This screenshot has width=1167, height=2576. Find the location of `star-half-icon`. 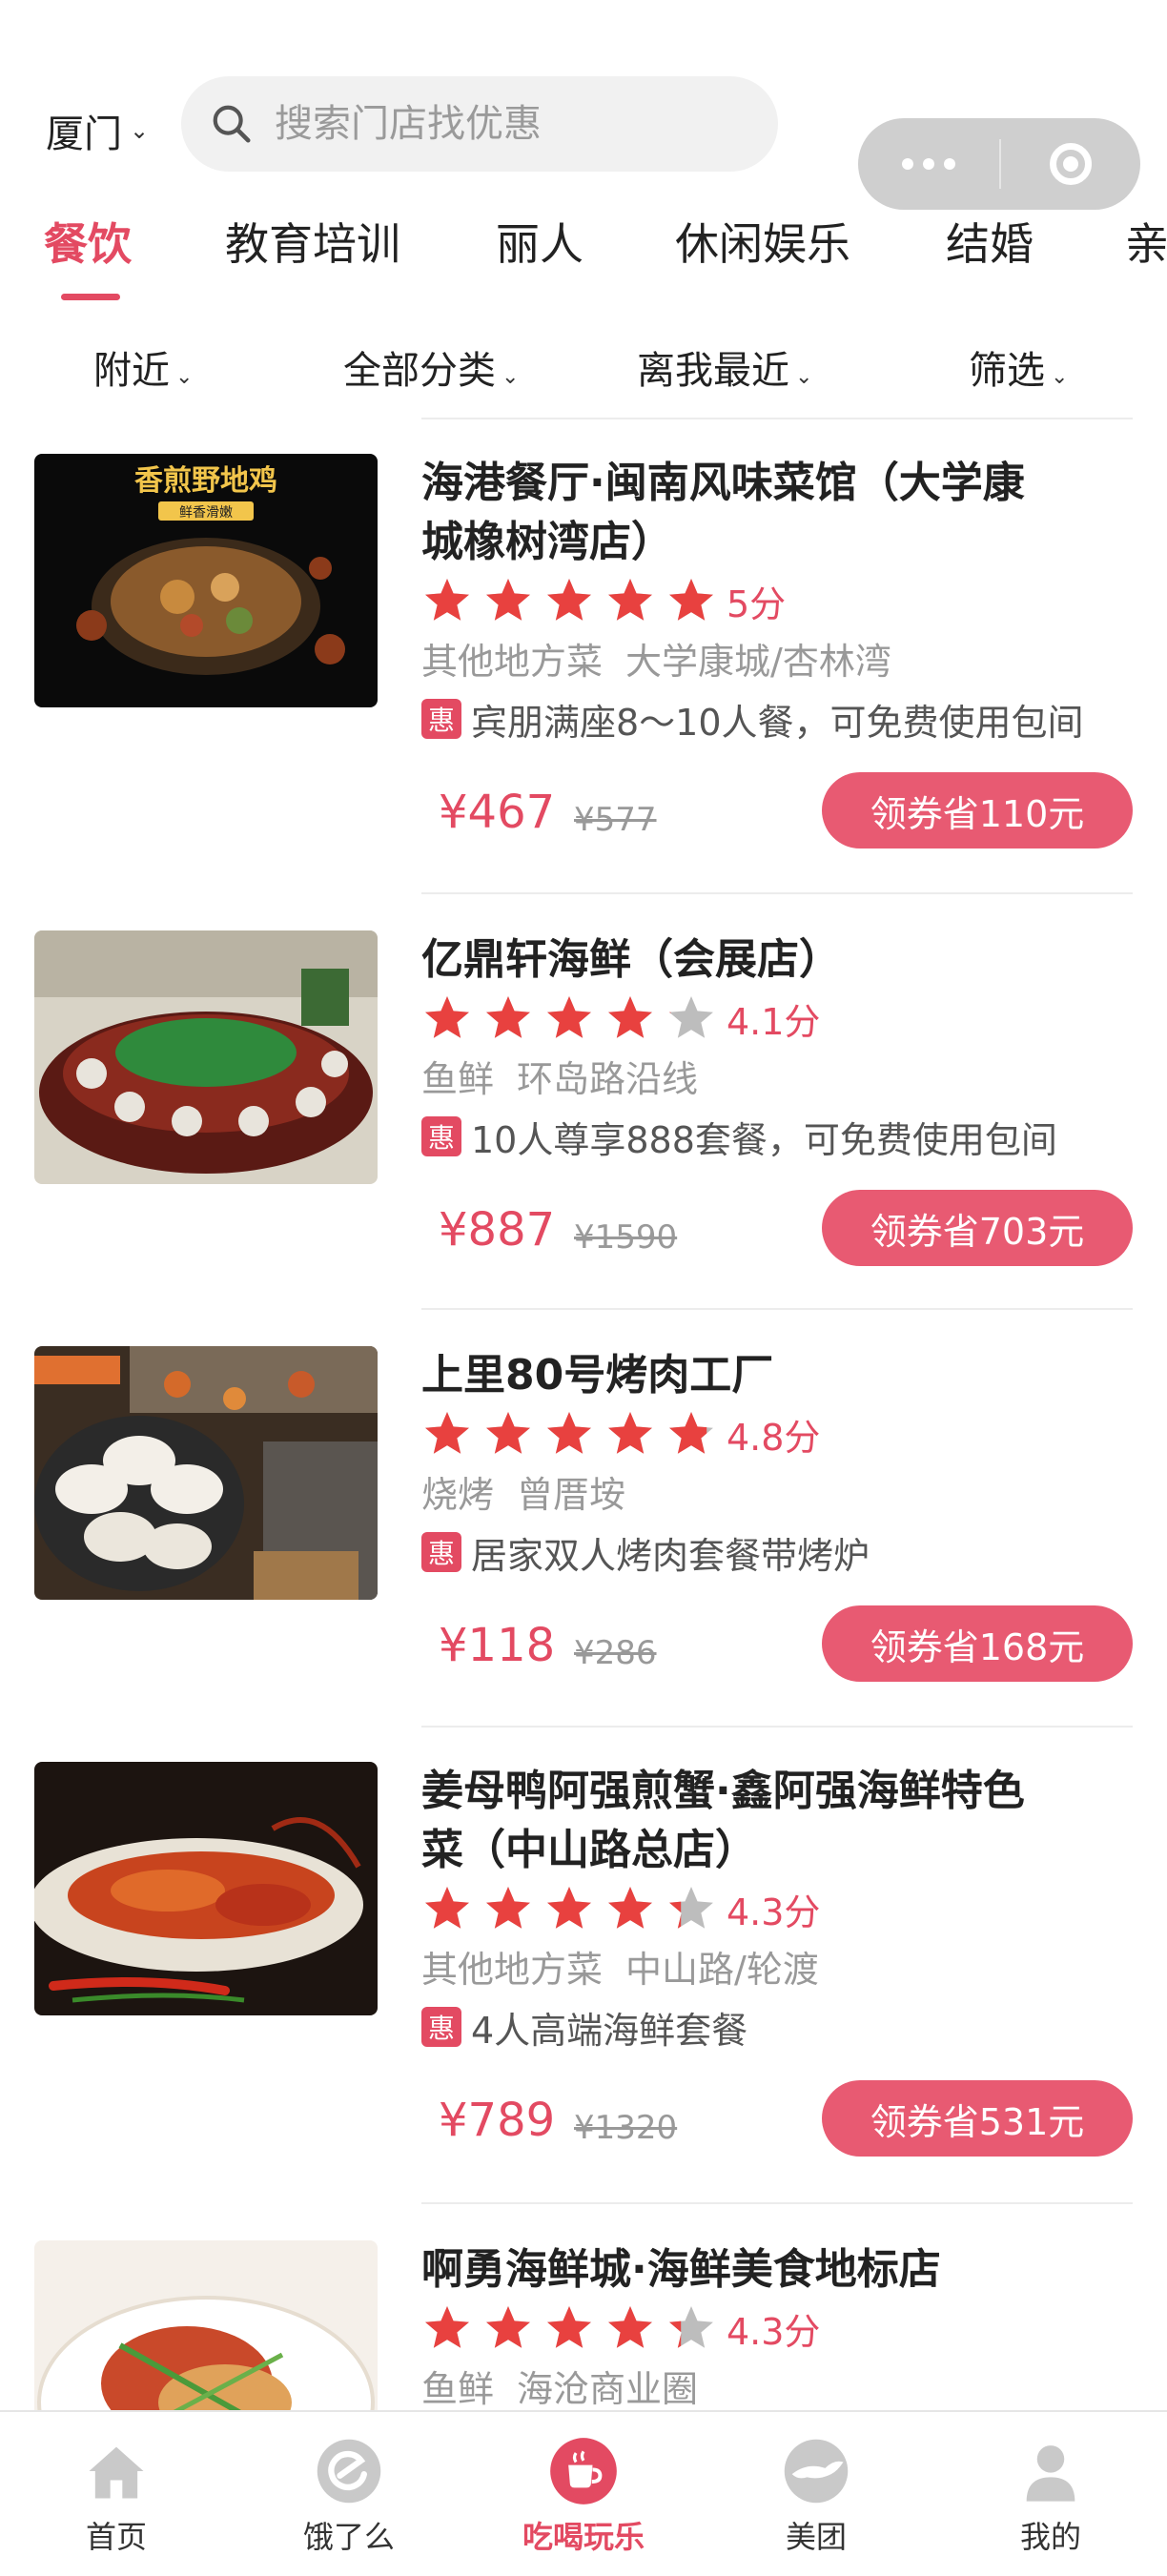

star-half-icon is located at coordinates (691, 1433).